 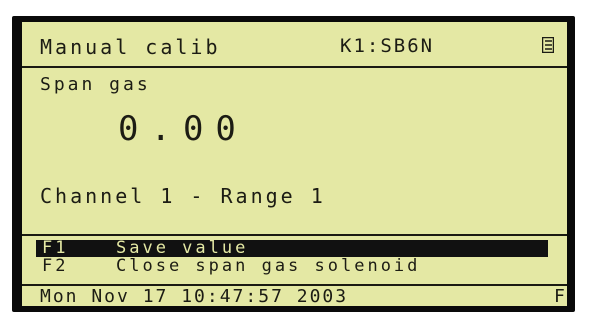 What do you see at coordinates (55, 266) in the screenshot?
I see `f2-key-label: F2` at bounding box center [55, 266].